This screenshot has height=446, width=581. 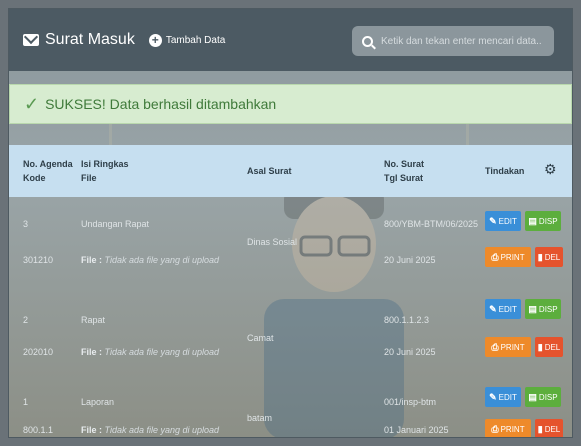 I want to click on row-no-surat: 800.1.1.2.3, so click(x=407, y=320).